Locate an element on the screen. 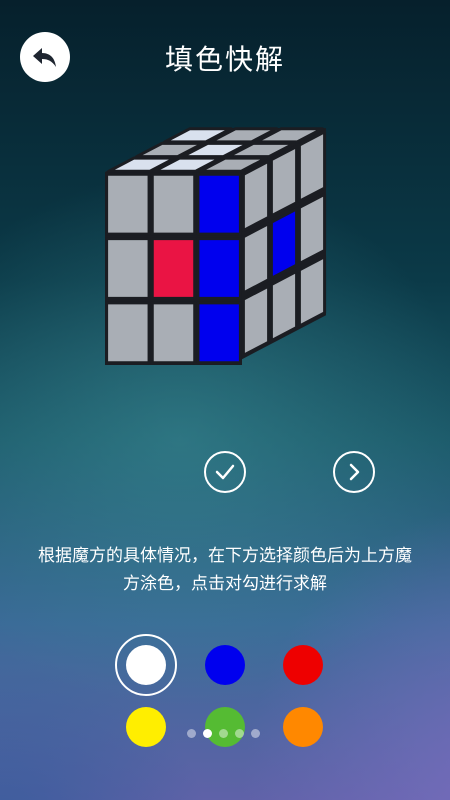 This screenshot has width=450, height=800. swatch-blue is located at coordinates (225, 665).